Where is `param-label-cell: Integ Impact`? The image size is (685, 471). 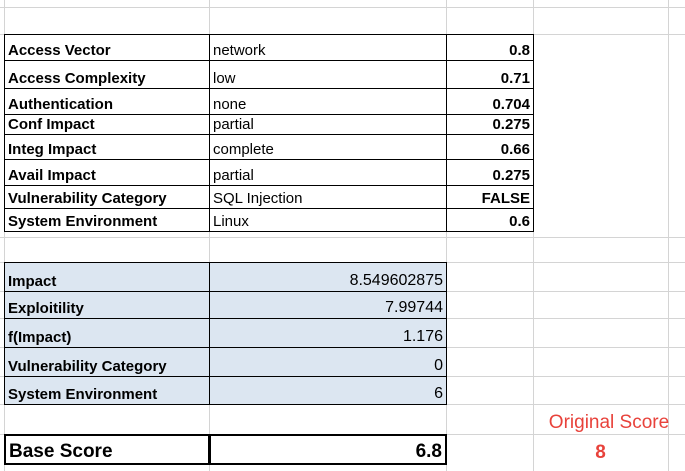 param-label-cell: Integ Impact is located at coordinates (107, 147).